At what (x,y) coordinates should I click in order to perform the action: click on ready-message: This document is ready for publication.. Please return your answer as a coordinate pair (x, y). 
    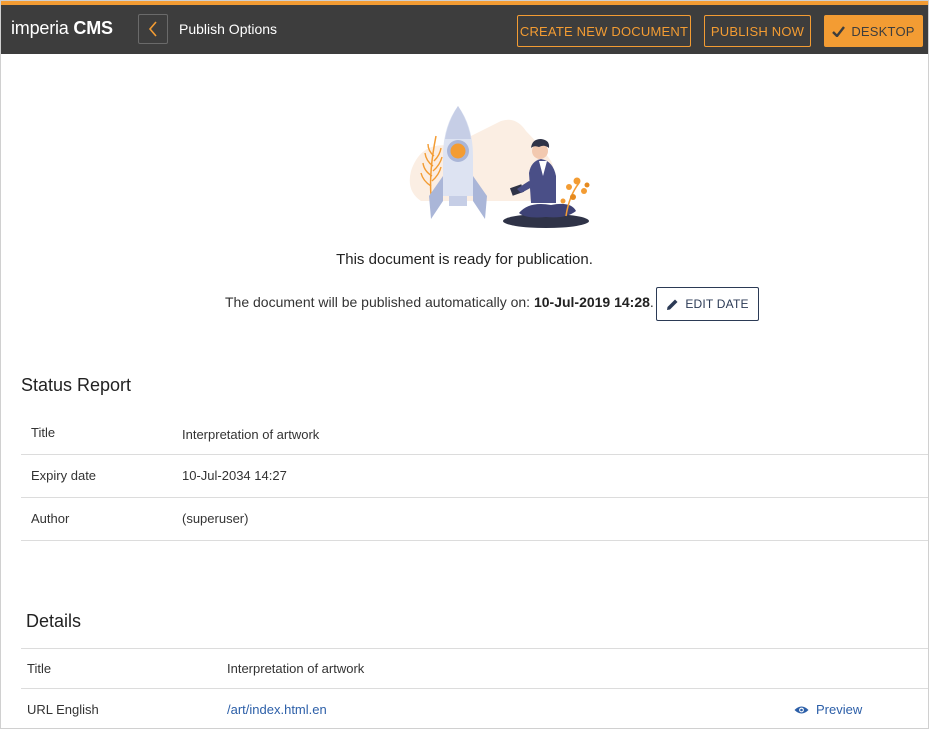
    Looking at the image, I should click on (464, 259).